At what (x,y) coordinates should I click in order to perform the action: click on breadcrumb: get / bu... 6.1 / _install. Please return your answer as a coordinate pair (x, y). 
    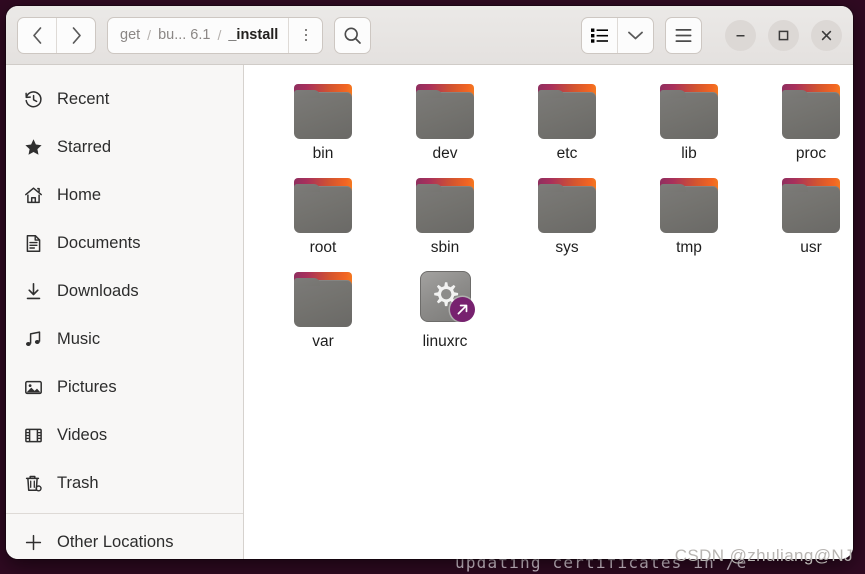
    Looking at the image, I should click on (198, 35).